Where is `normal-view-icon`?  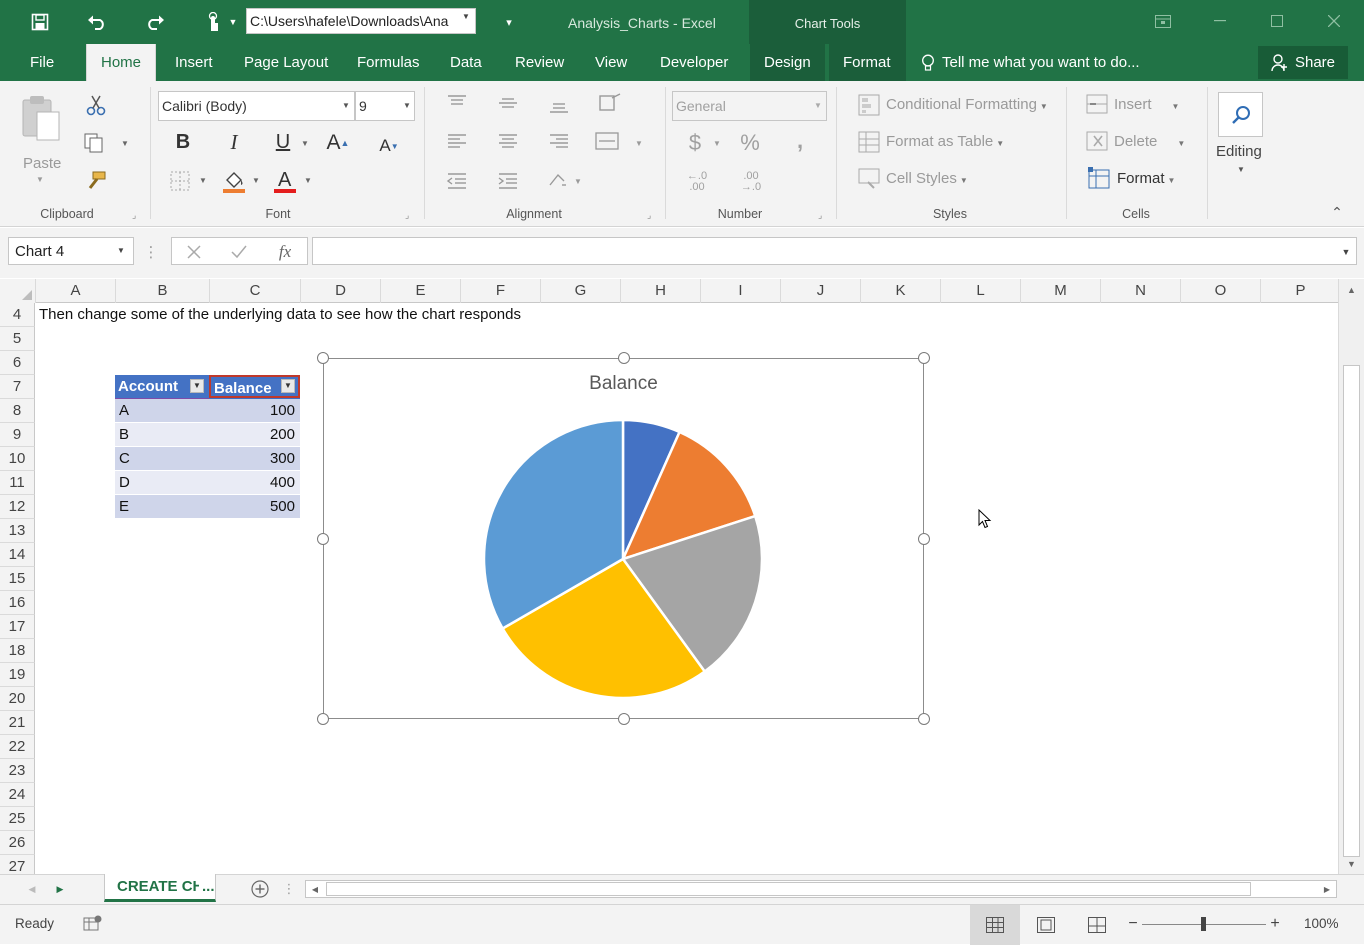
normal-view-icon is located at coordinates (995, 925).